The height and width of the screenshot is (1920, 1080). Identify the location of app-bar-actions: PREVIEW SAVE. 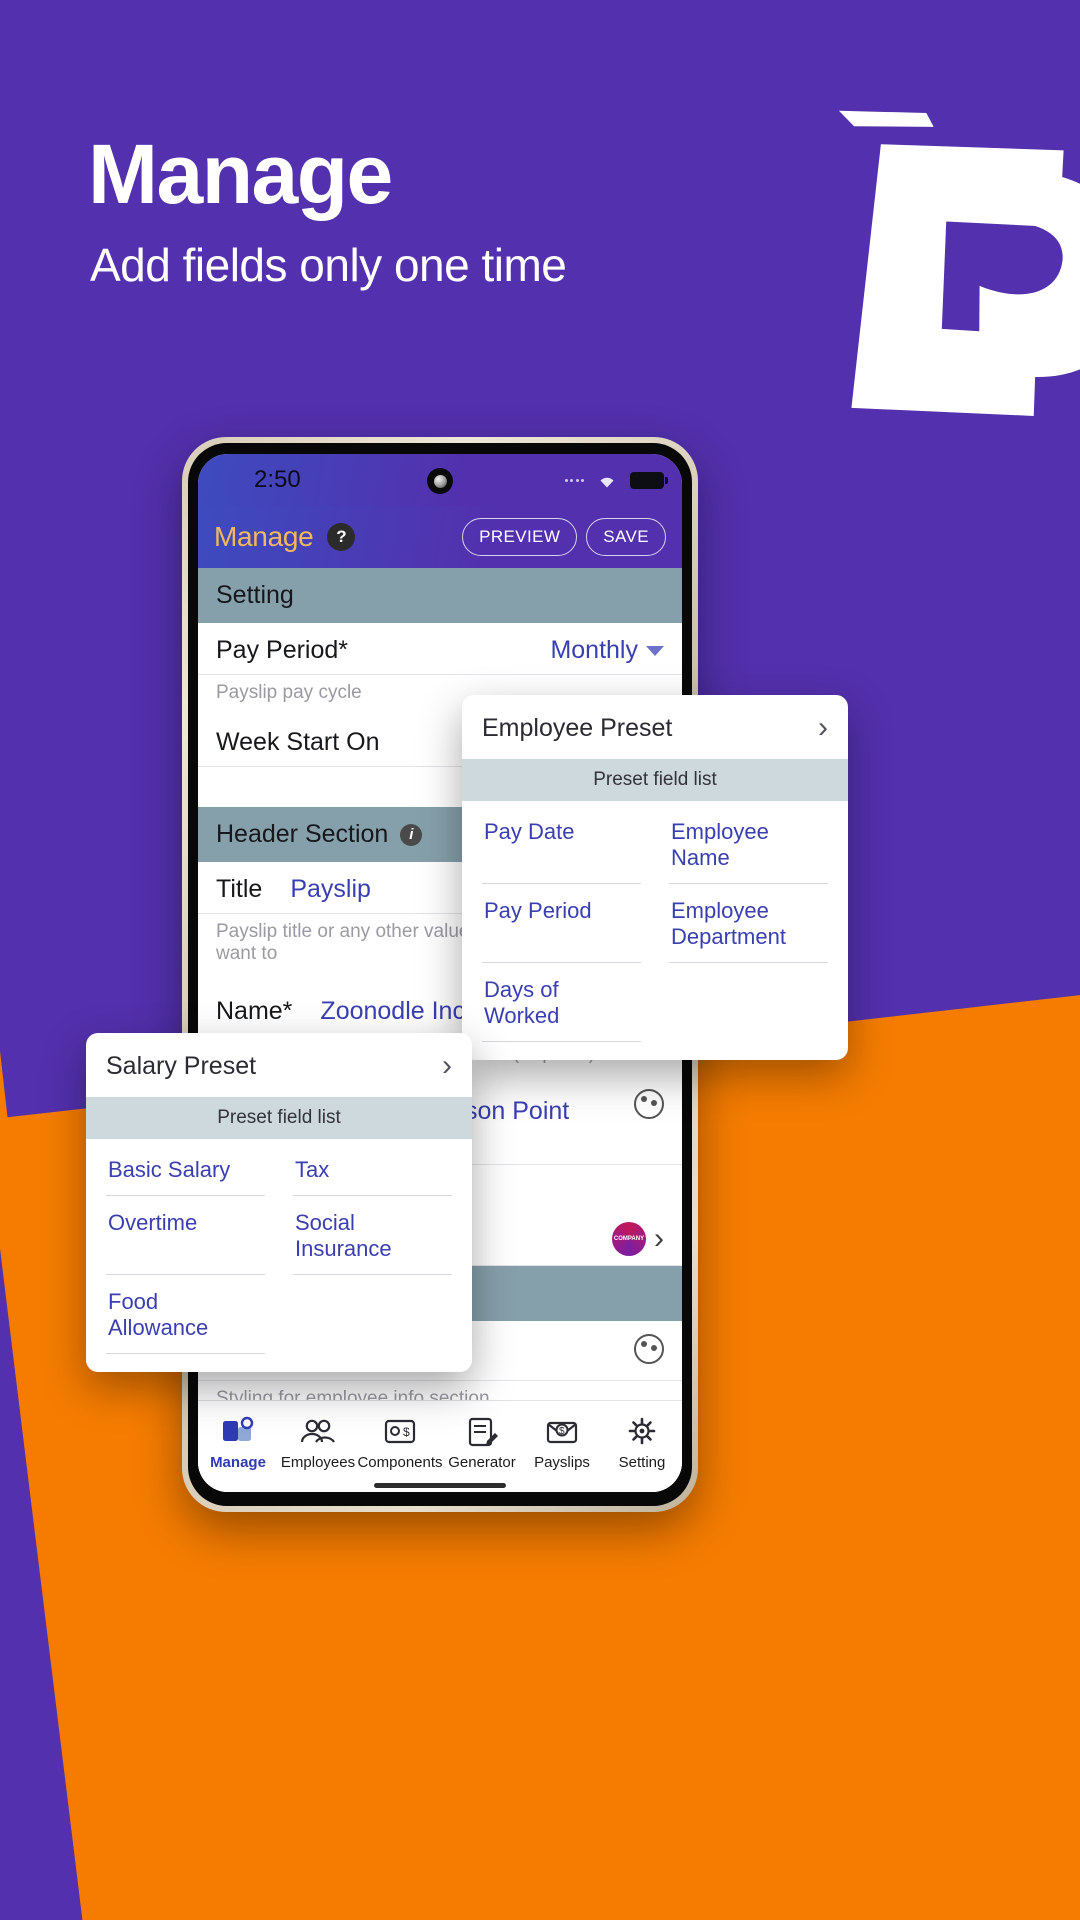
(564, 537).